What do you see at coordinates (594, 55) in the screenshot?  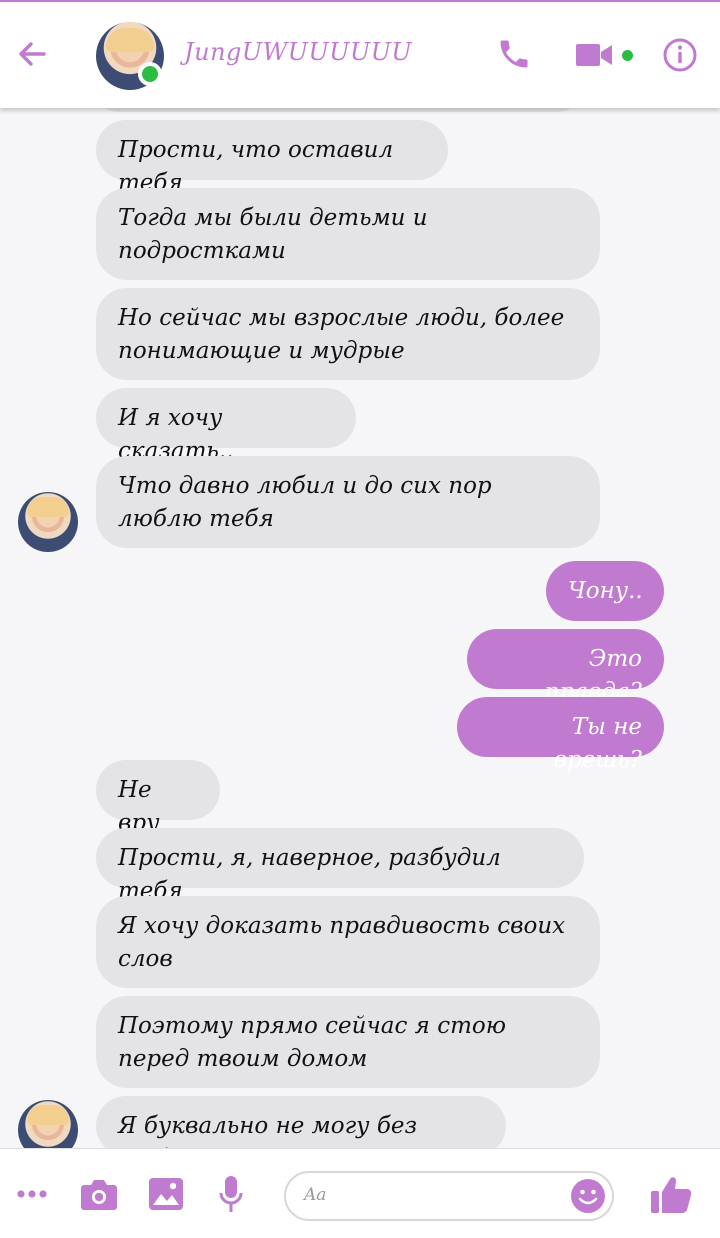 I see `video-camera-icon` at bounding box center [594, 55].